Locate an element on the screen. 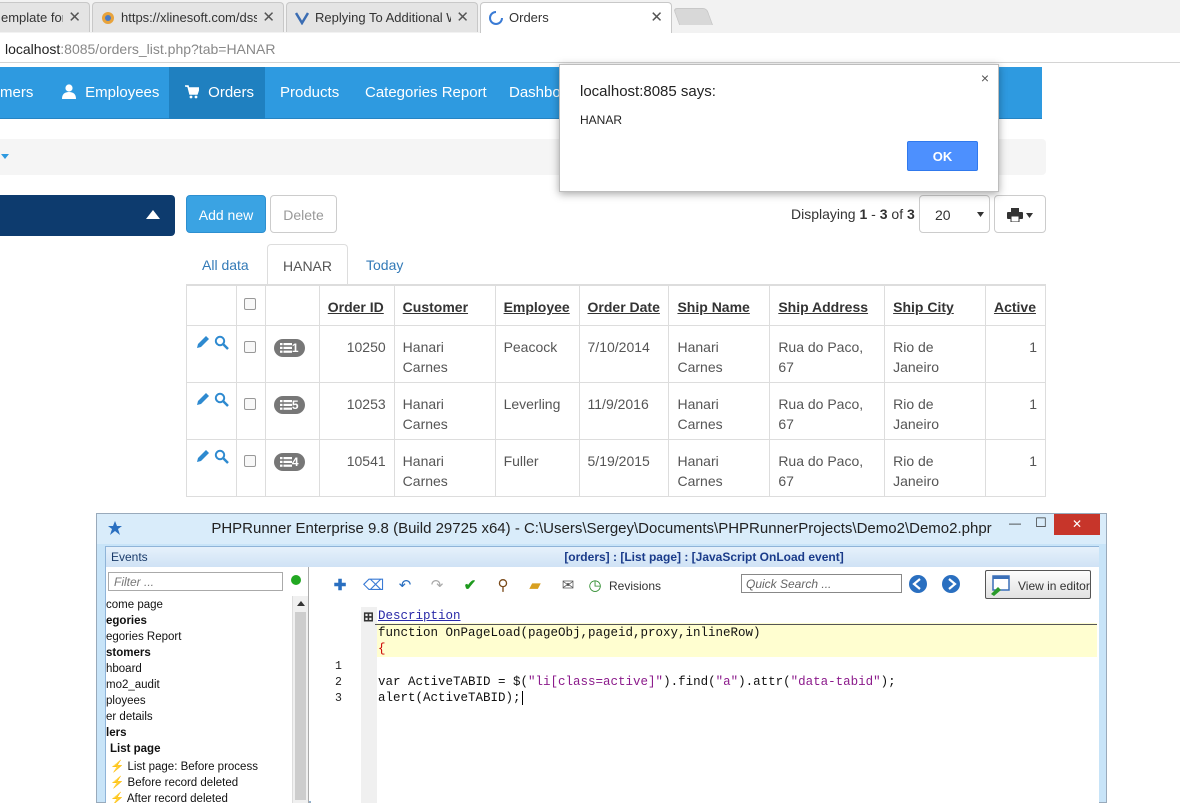 This screenshot has width=1180, height=803. new-tab-button is located at coordinates (693, 16).